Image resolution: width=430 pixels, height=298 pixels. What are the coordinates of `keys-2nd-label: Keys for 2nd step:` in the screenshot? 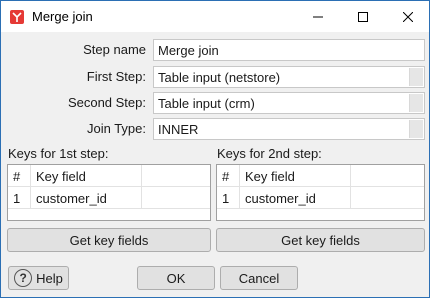 It's located at (269, 153).